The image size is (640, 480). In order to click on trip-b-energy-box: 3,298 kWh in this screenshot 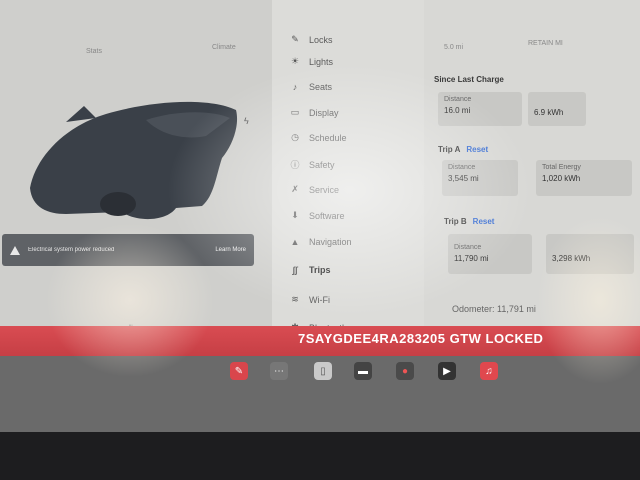, I will do `click(590, 254)`.